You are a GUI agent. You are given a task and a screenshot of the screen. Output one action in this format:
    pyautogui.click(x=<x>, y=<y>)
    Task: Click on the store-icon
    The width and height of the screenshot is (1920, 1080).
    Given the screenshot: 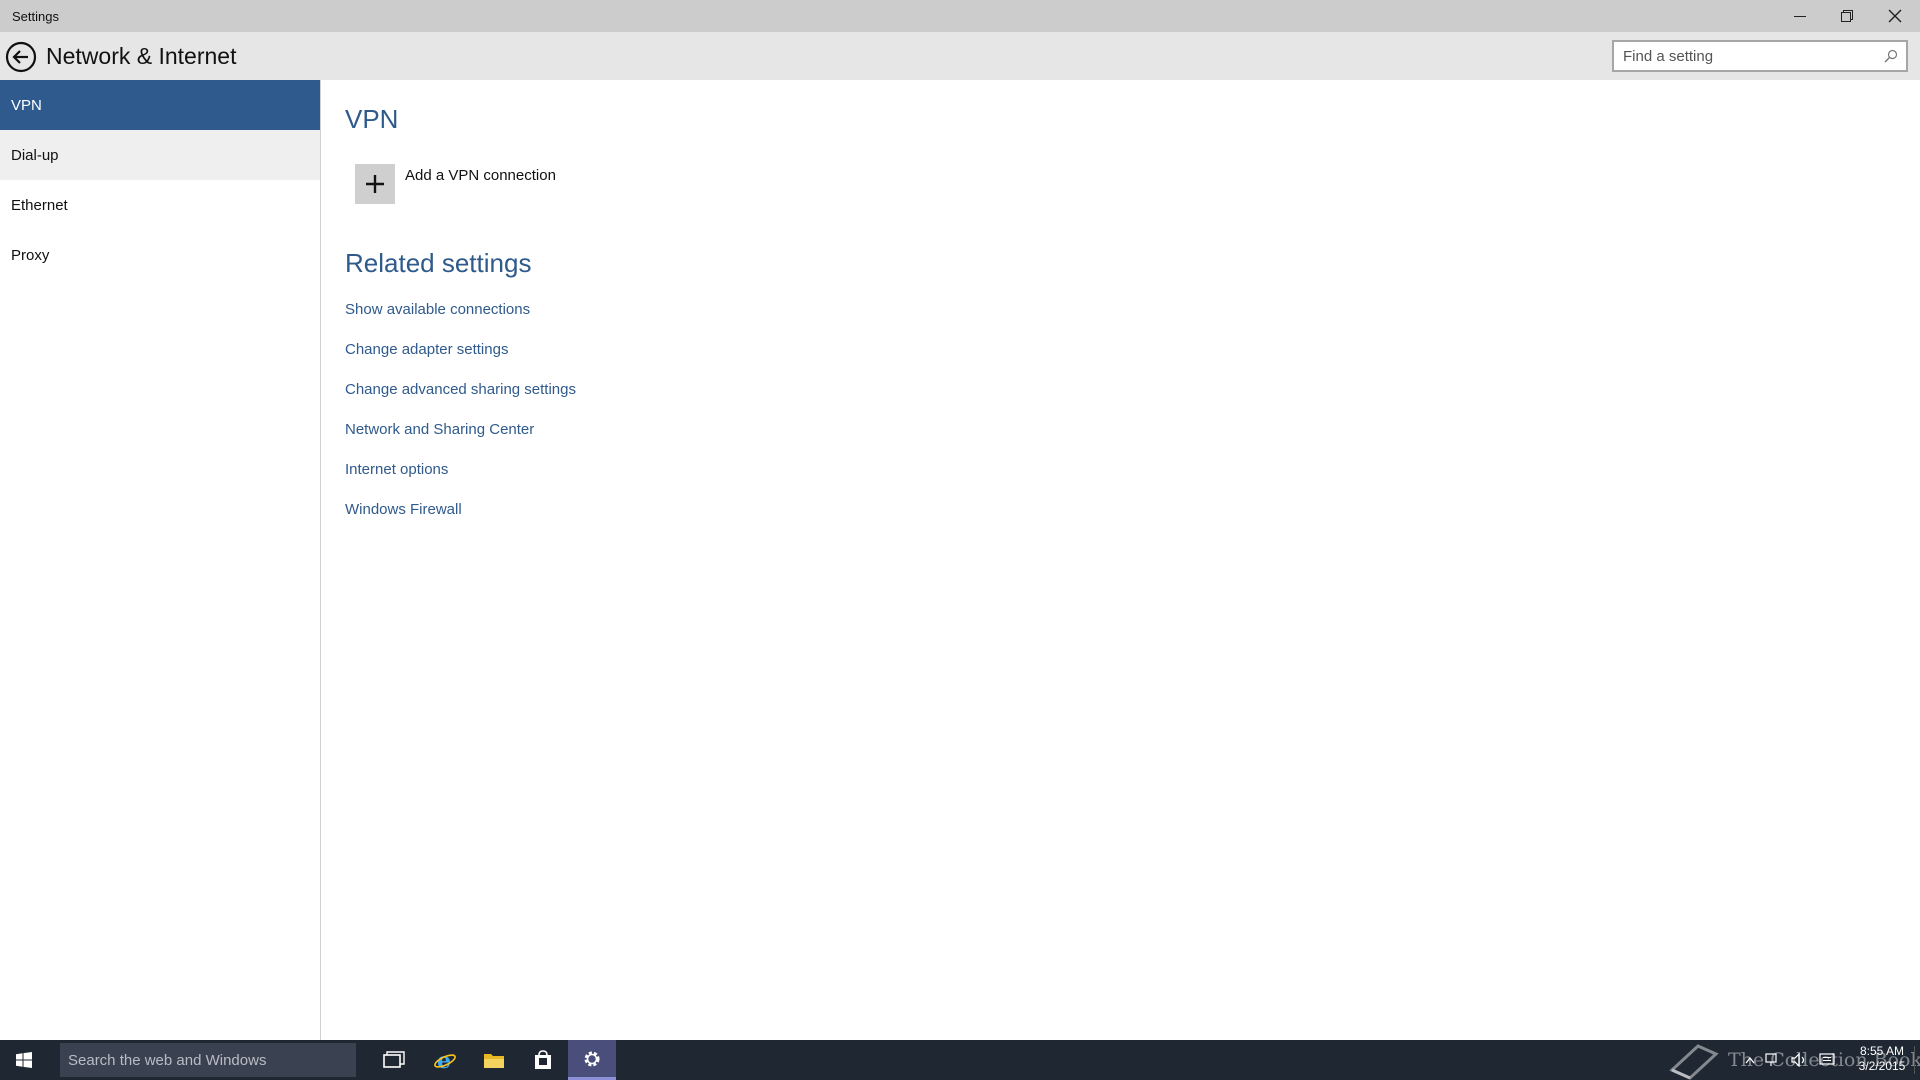 What is the action you would take?
    pyautogui.click(x=543, y=1059)
    